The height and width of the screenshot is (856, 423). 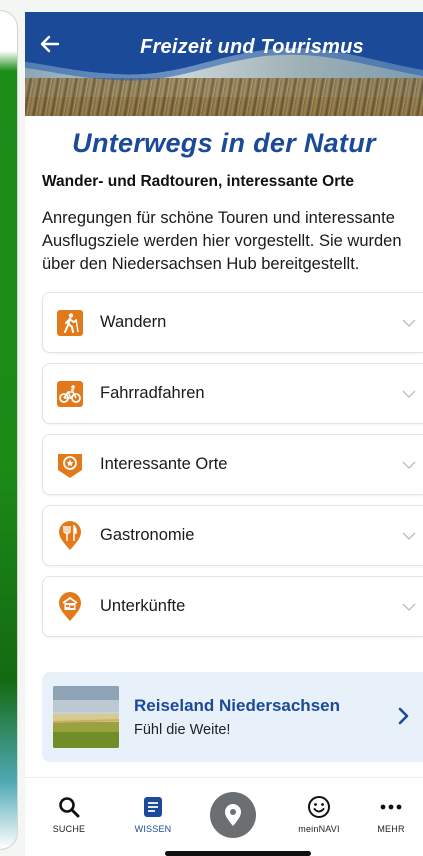 What do you see at coordinates (198, 181) in the screenshot?
I see `page-subtitle: Wander- und Radtouren, interessante Orte` at bounding box center [198, 181].